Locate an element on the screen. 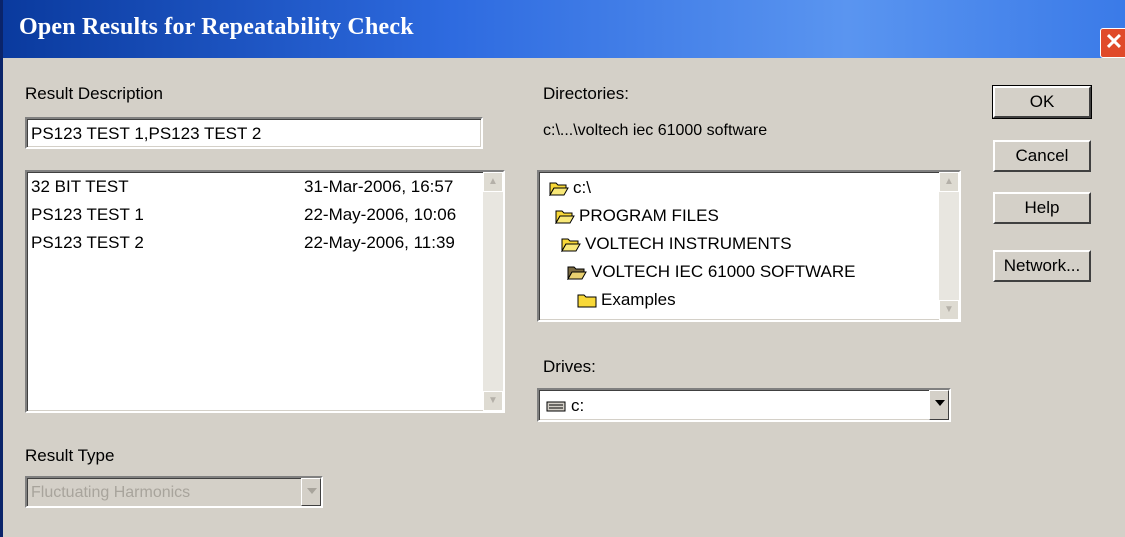 The height and width of the screenshot is (537, 1125). result-type-label: Result Type is located at coordinates (70, 455).